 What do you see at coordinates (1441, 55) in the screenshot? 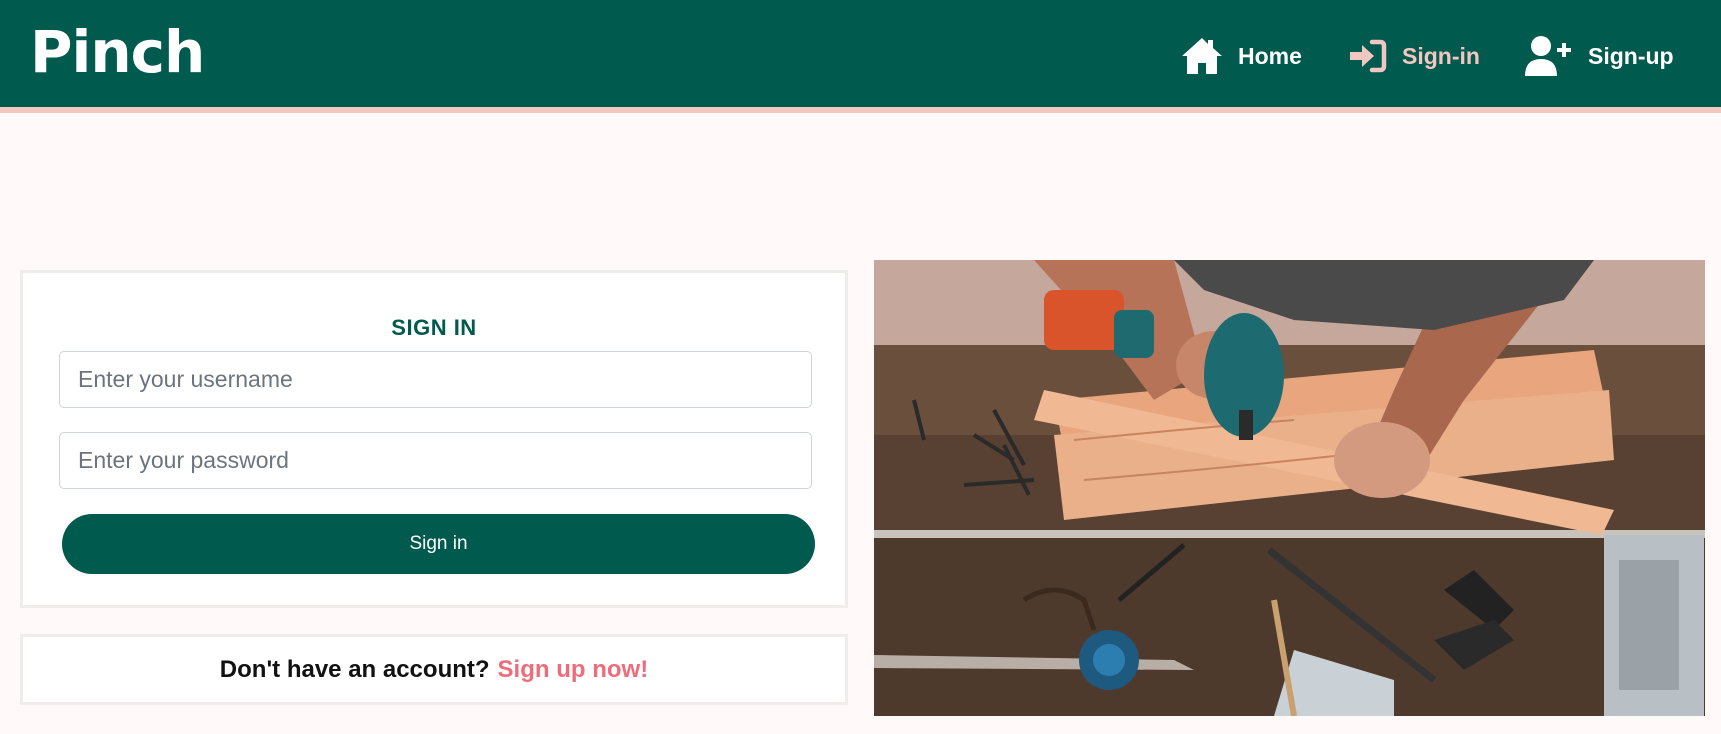
I see `nav-signin-label: Sign-in` at bounding box center [1441, 55].